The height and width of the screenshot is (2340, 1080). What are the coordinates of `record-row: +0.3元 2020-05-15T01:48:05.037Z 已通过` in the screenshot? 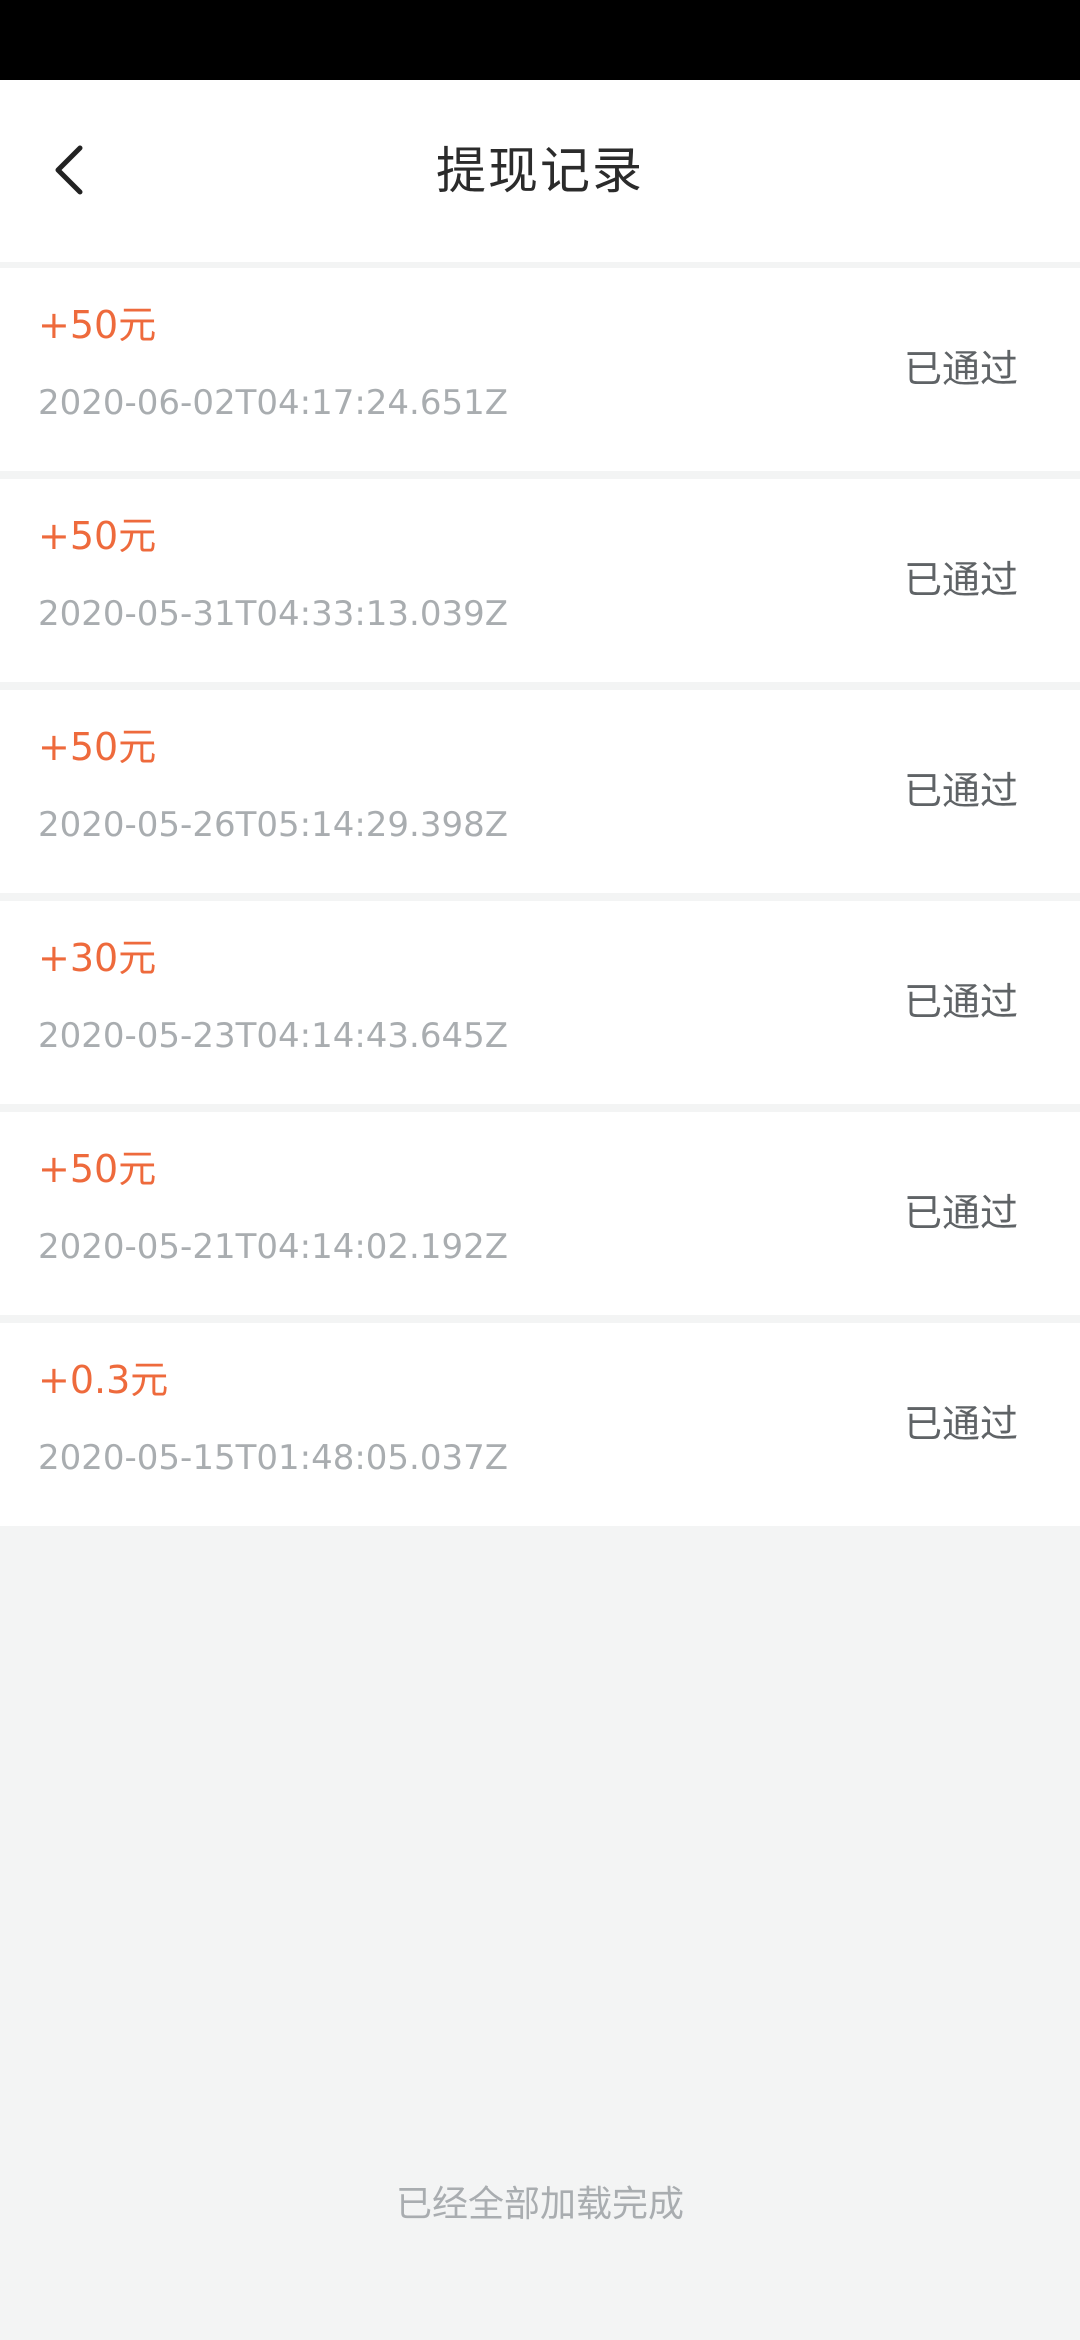 It's located at (540, 1424).